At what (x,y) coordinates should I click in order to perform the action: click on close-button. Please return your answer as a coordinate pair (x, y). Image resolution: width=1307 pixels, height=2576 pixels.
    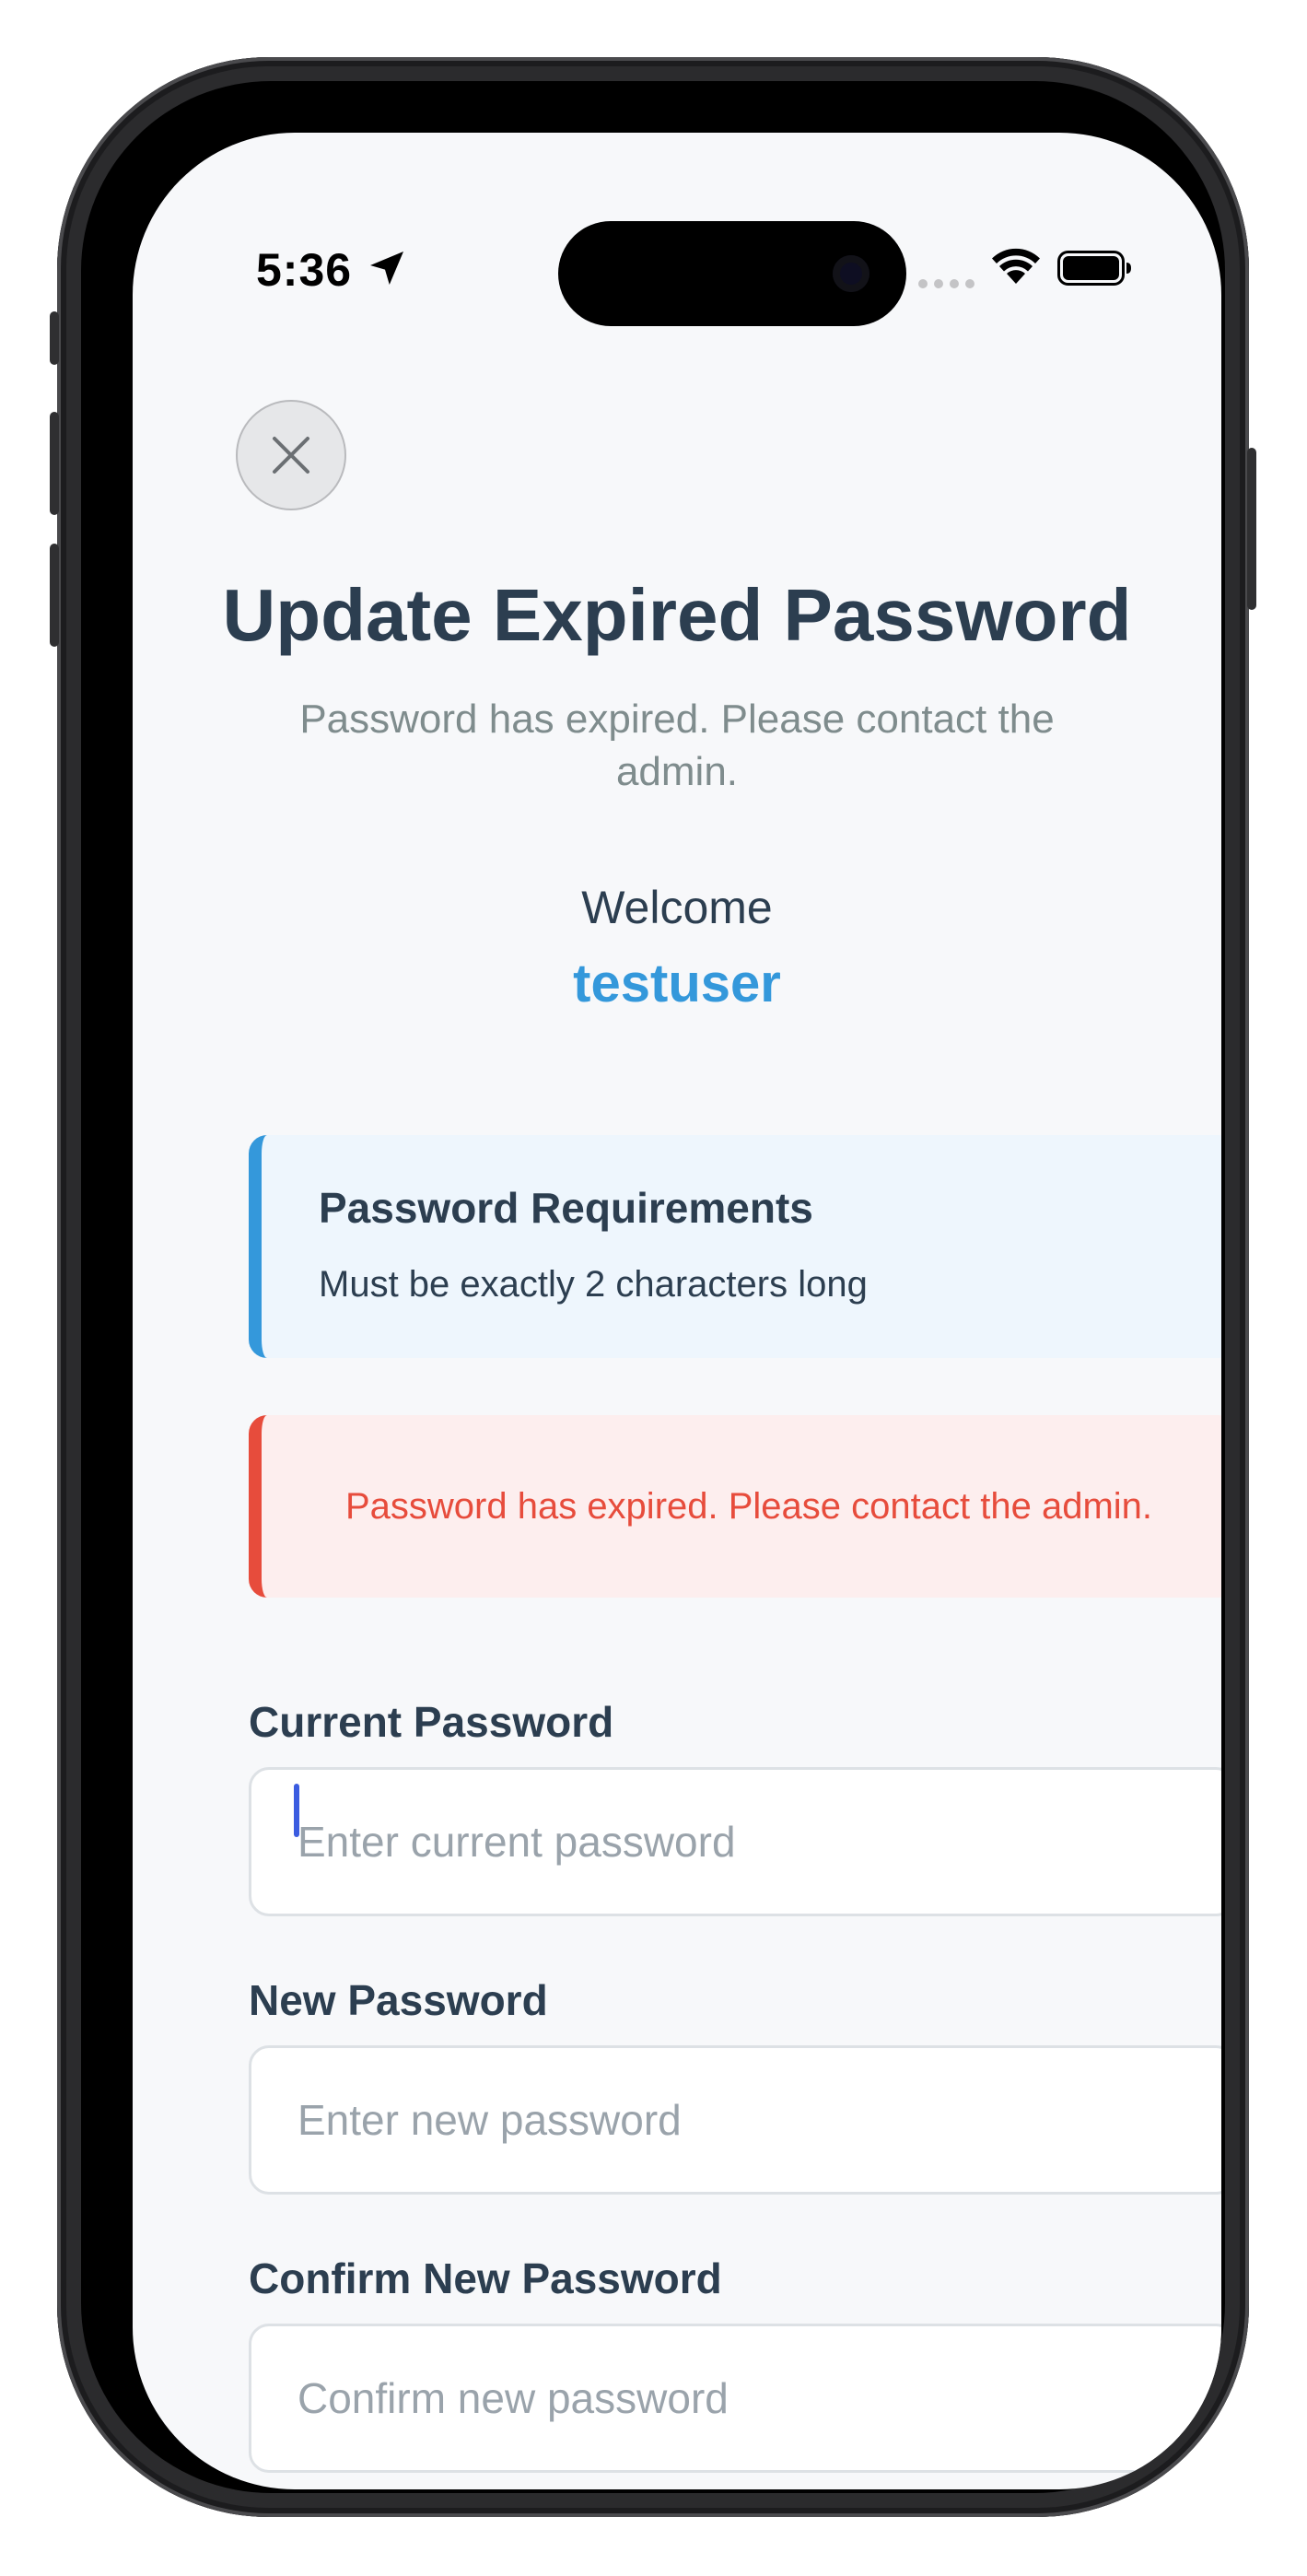
    Looking at the image, I should click on (291, 455).